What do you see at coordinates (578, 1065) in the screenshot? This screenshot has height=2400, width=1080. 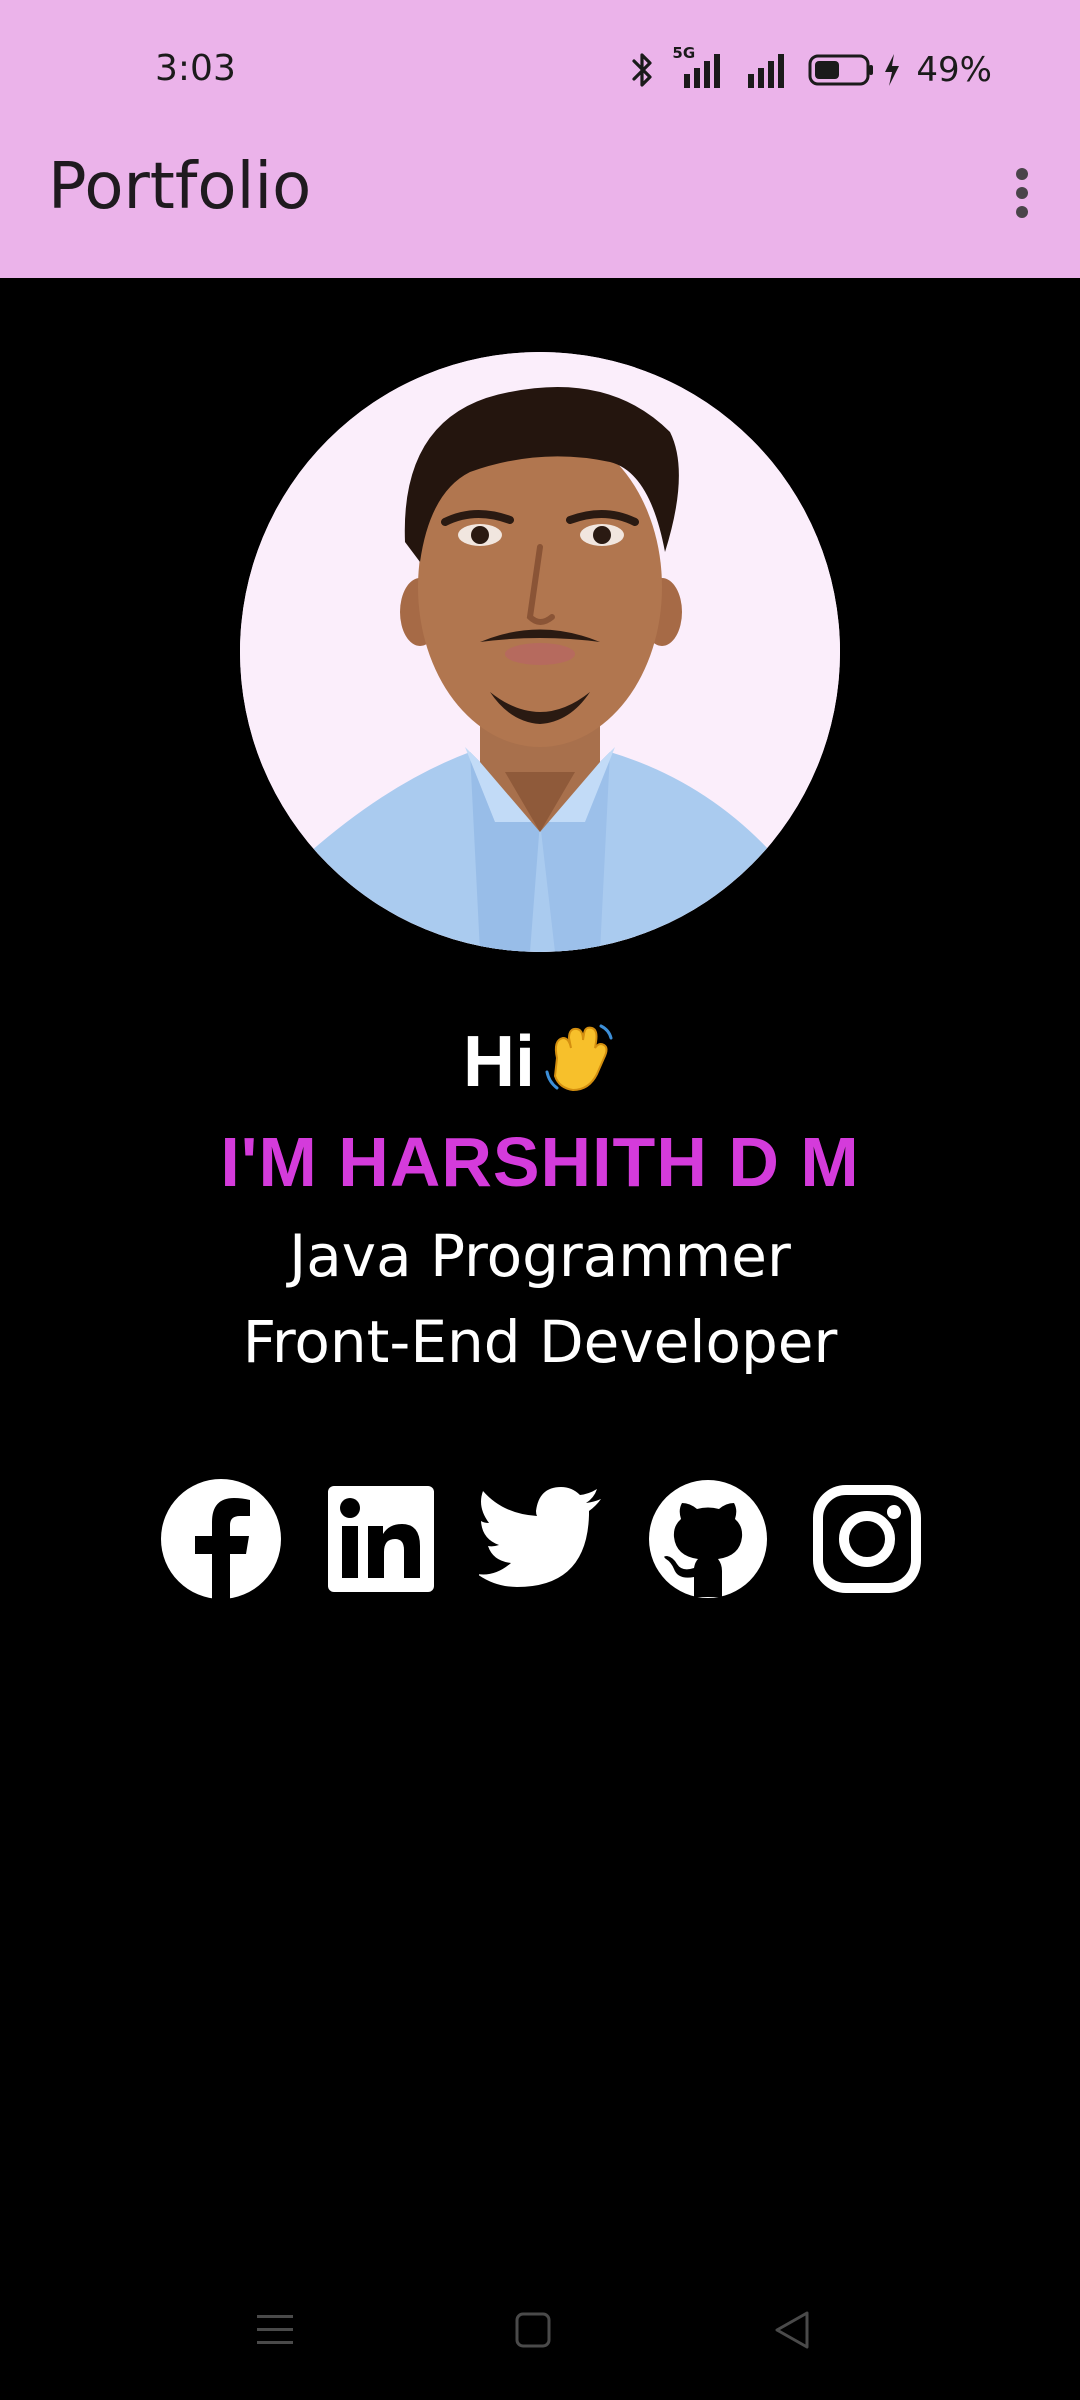 I see `waving-hand-icon` at bounding box center [578, 1065].